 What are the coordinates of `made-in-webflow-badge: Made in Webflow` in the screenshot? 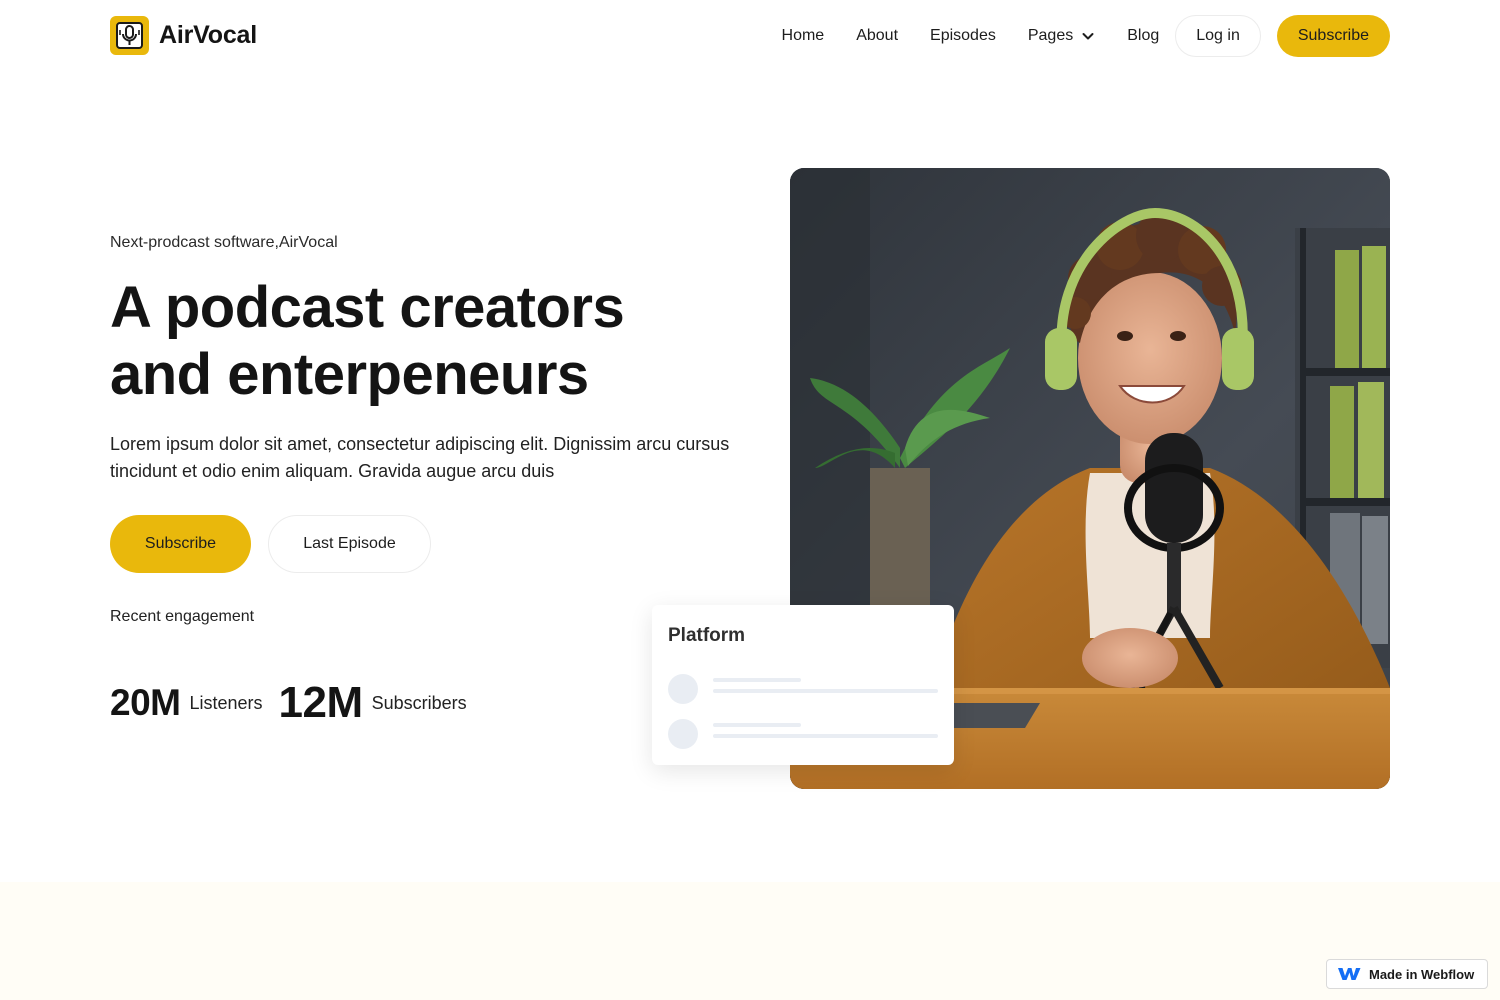 It's located at (1407, 974).